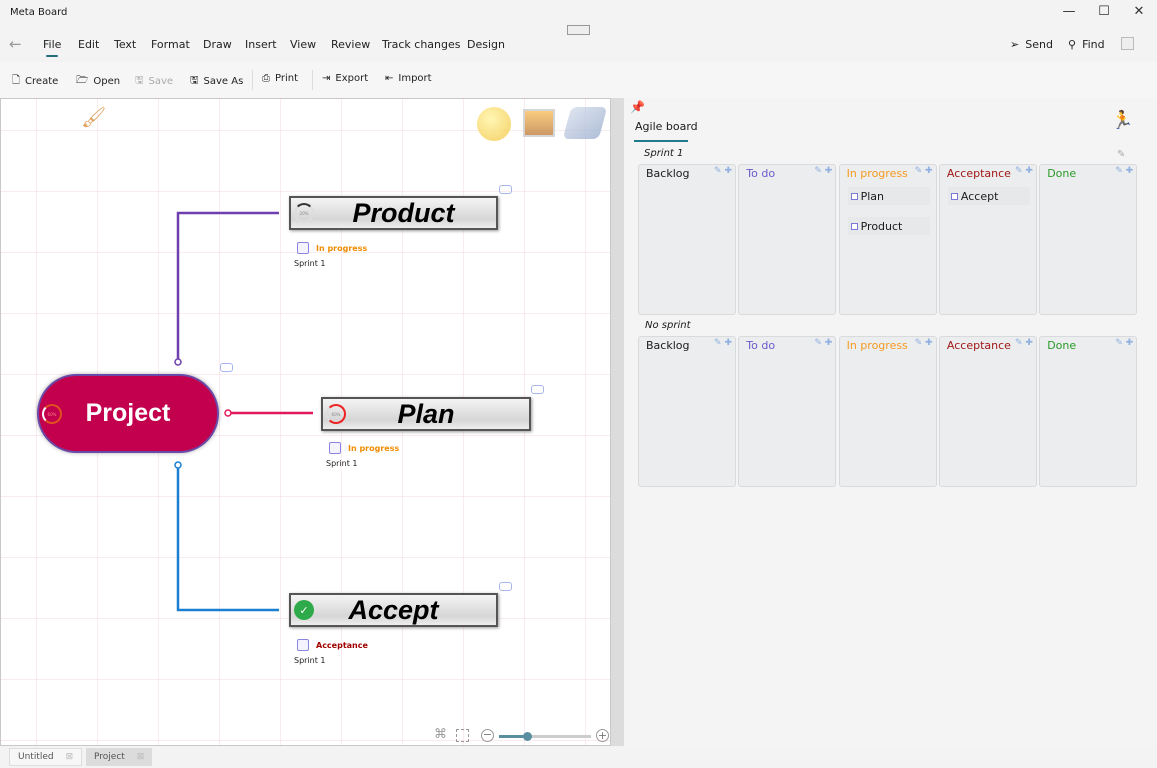 The width and height of the screenshot is (1157, 768). Describe the element at coordinates (128, 413) in the screenshot. I see `node-project-root: 60% Project` at that location.